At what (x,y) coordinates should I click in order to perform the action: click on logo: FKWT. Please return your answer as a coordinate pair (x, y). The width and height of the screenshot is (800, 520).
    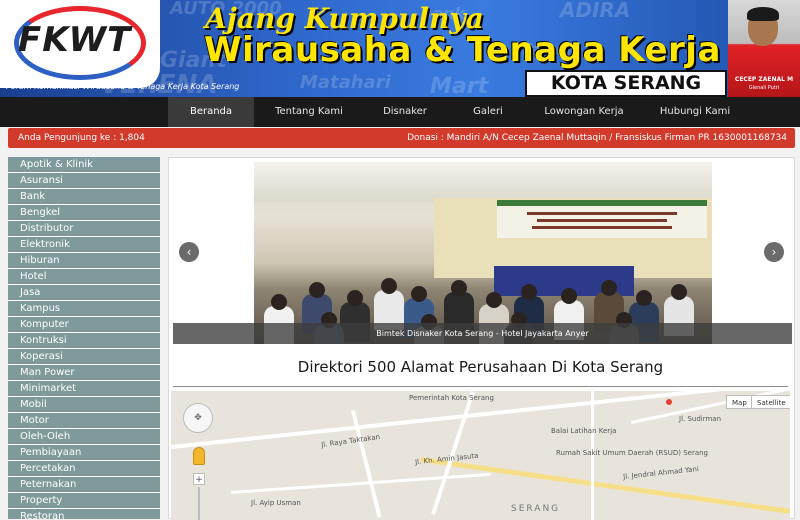
    Looking at the image, I should click on (80, 44).